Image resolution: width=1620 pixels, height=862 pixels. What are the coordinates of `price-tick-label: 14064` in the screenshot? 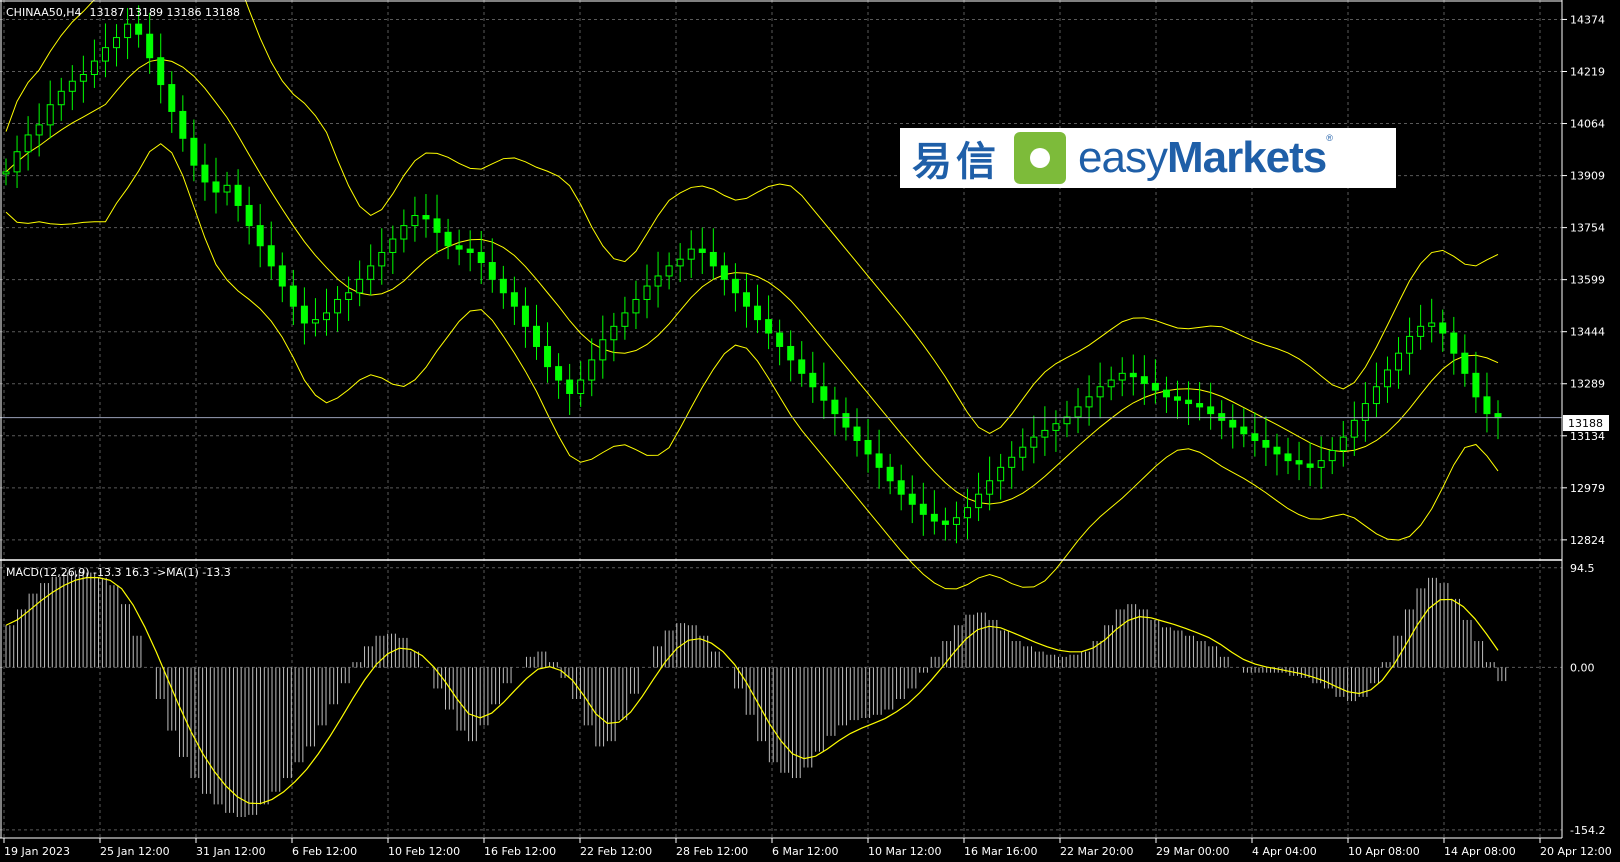 It's located at (1587, 124).